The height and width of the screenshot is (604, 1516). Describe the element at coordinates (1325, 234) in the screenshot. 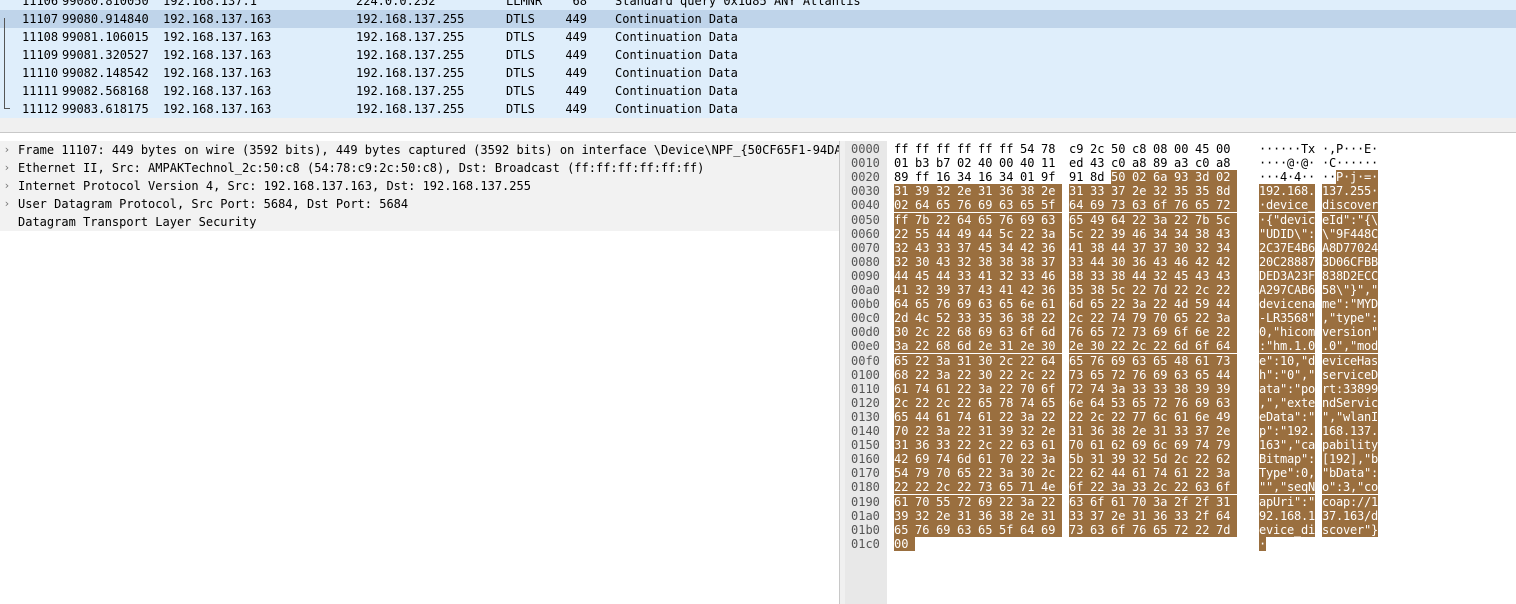

I see `ascii-char: \` at that location.